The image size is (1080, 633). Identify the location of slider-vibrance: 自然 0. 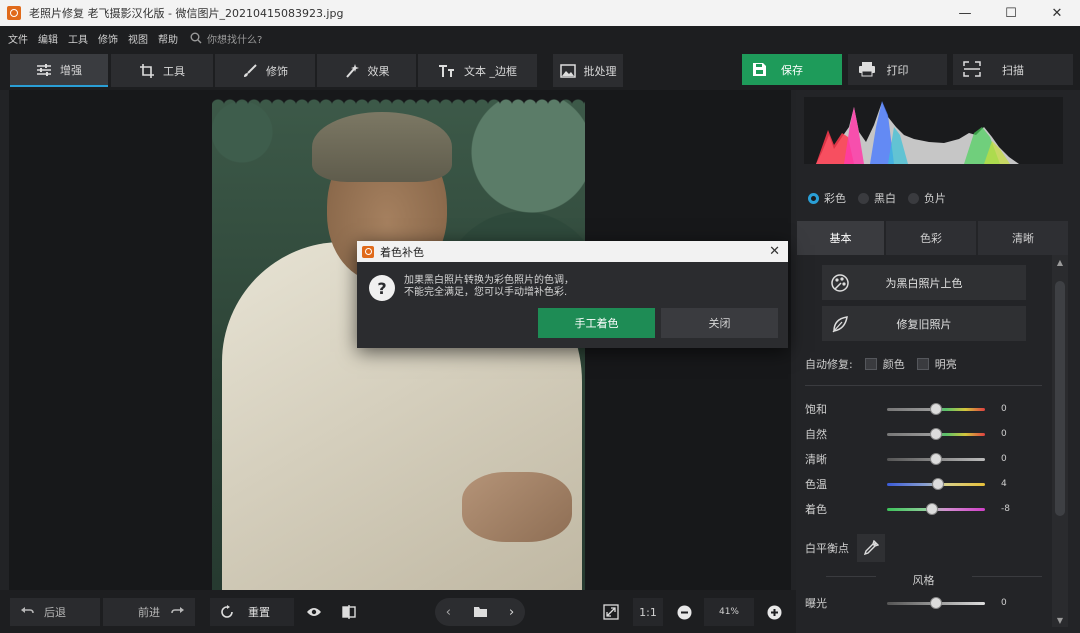
(925, 434).